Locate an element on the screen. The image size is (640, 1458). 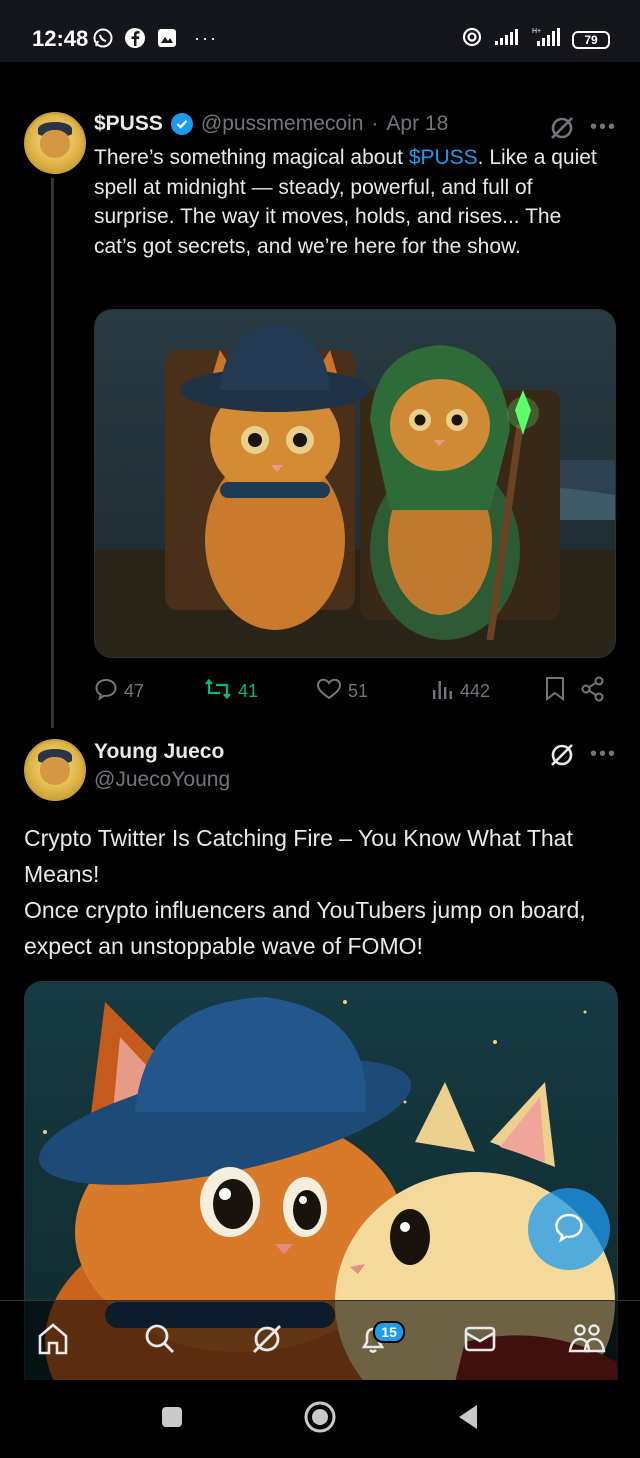
post-author-handle: @JuecoYoung is located at coordinates (162, 780).